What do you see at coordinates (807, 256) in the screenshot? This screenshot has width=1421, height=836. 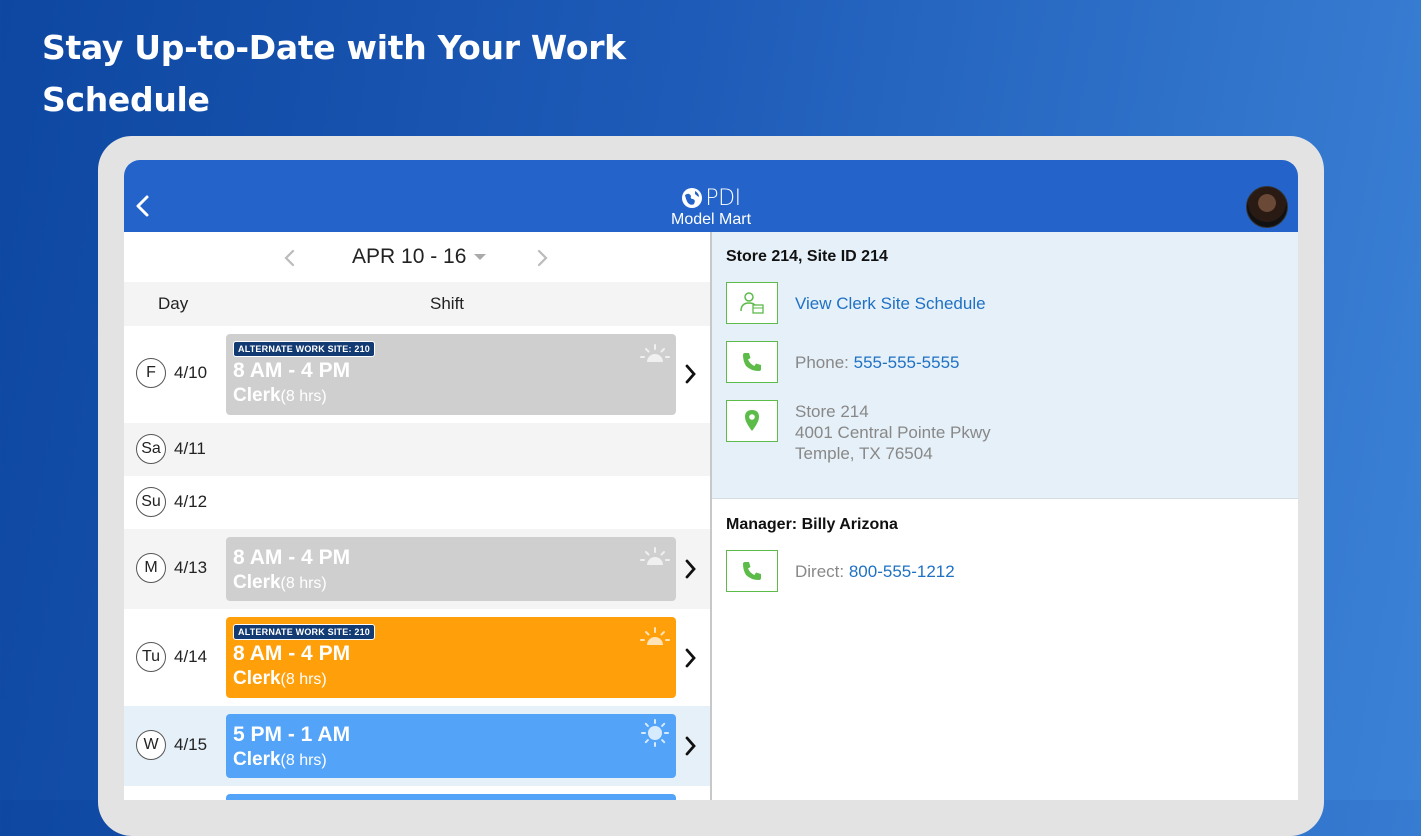 I see `store-title: Store 214, Site ID 214` at bounding box center [807, 256].